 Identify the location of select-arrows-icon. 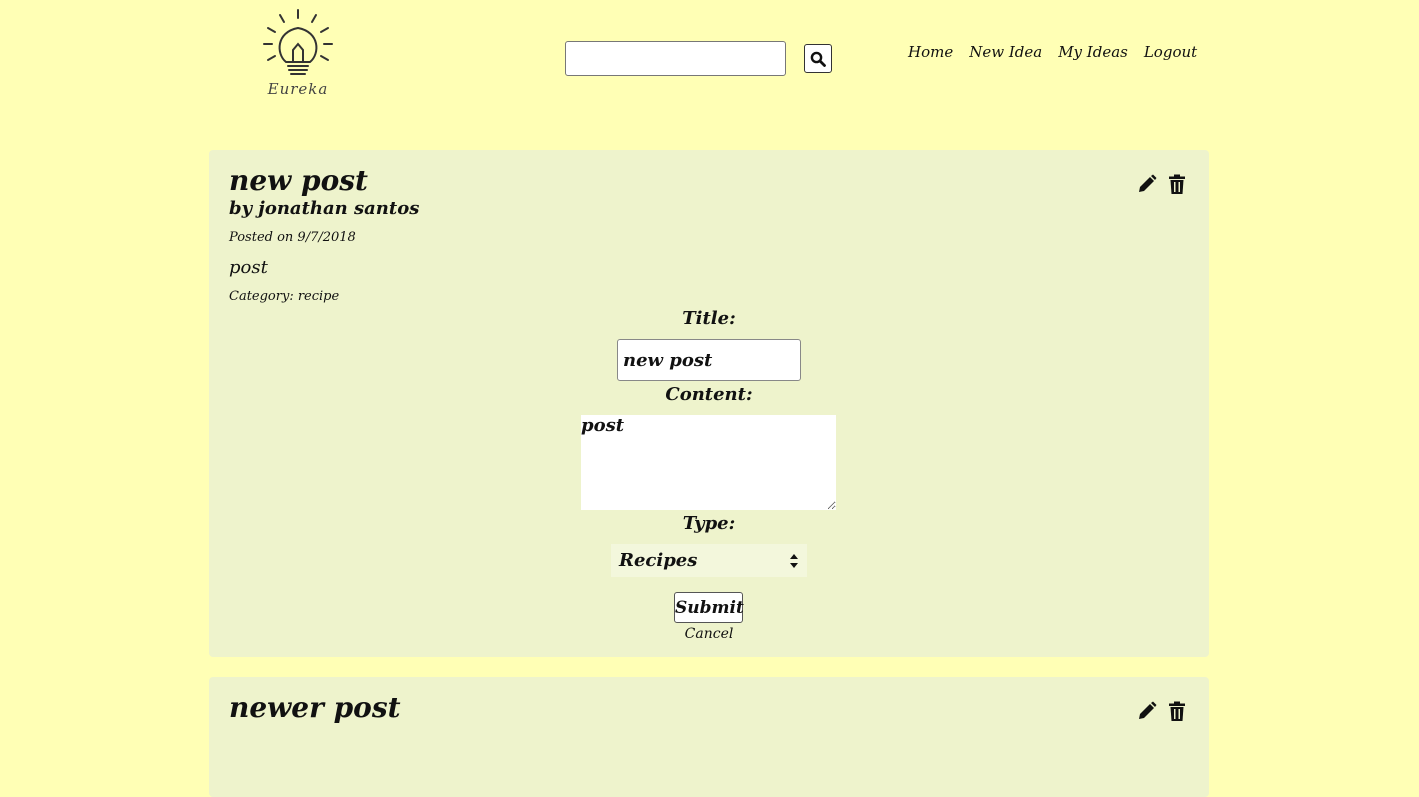
(794, 560).